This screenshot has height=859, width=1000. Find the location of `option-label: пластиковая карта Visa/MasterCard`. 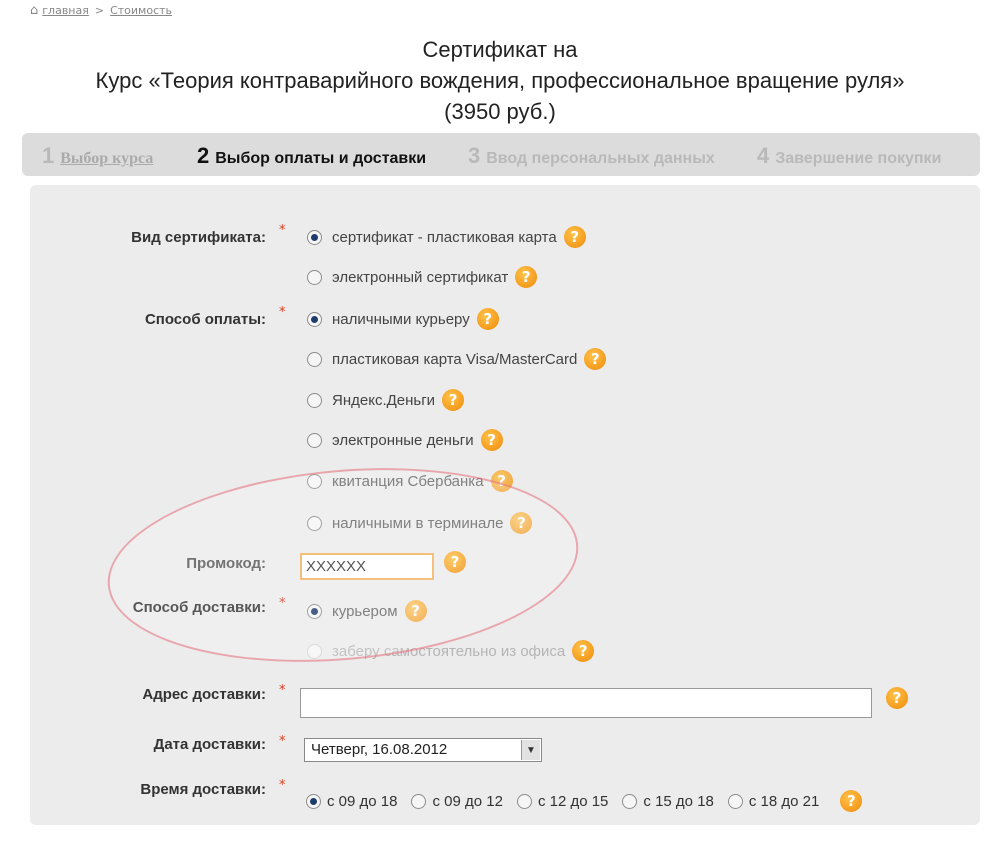

option-label: пластиковая карта Visa/MasterCard is located at coordinates (455, 359).